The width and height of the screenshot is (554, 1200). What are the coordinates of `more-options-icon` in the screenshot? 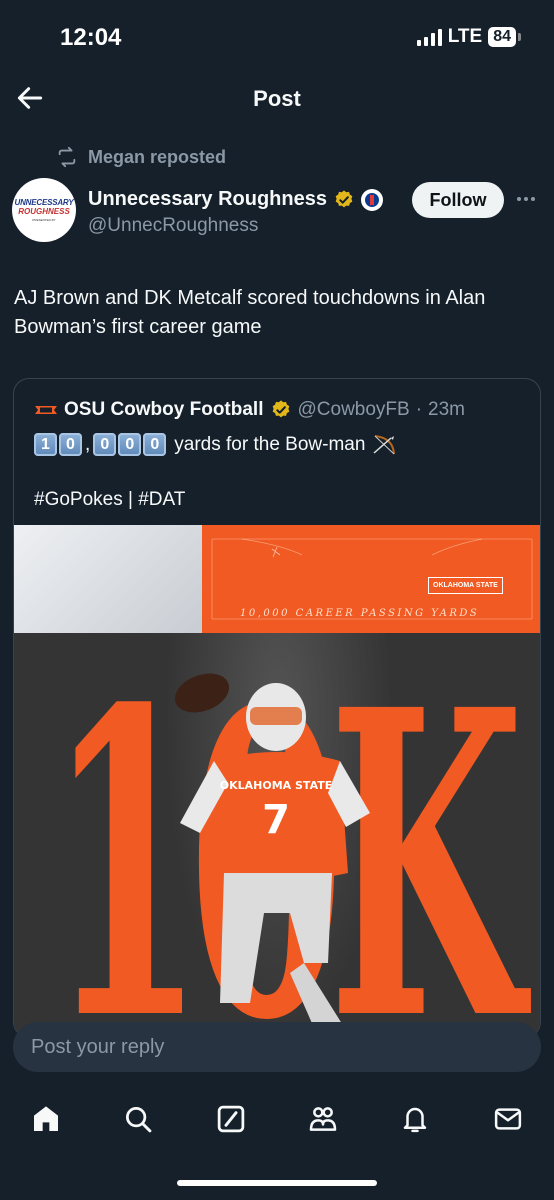 It's located at (526, 199).